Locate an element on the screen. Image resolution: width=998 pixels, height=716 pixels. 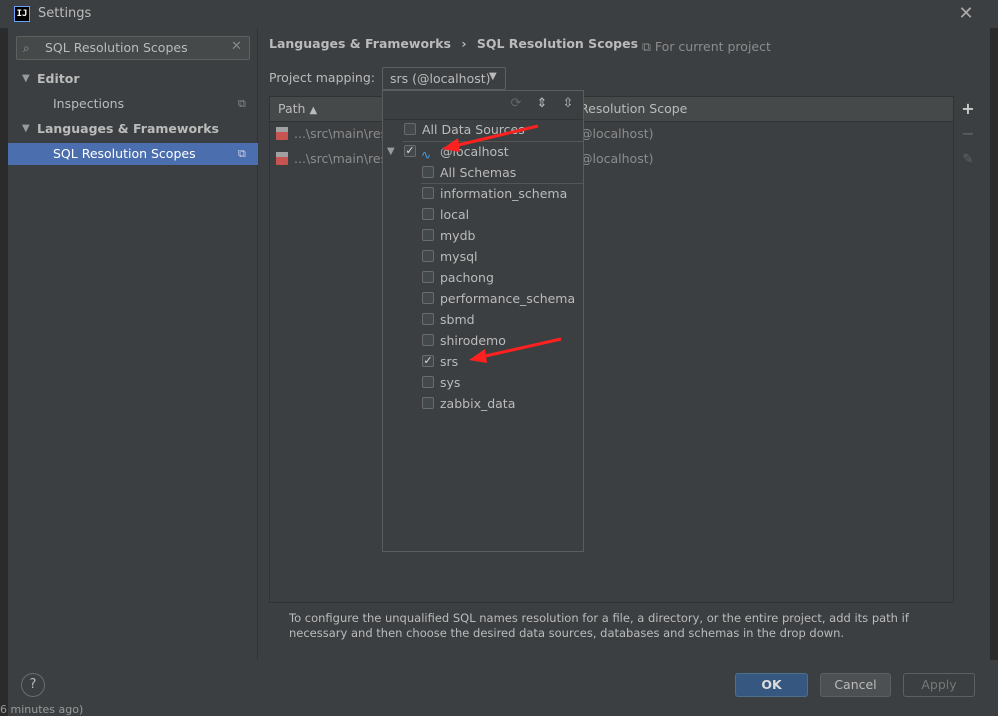
schema-option-sbmd: sbmd is located at coordinates (483, 319).